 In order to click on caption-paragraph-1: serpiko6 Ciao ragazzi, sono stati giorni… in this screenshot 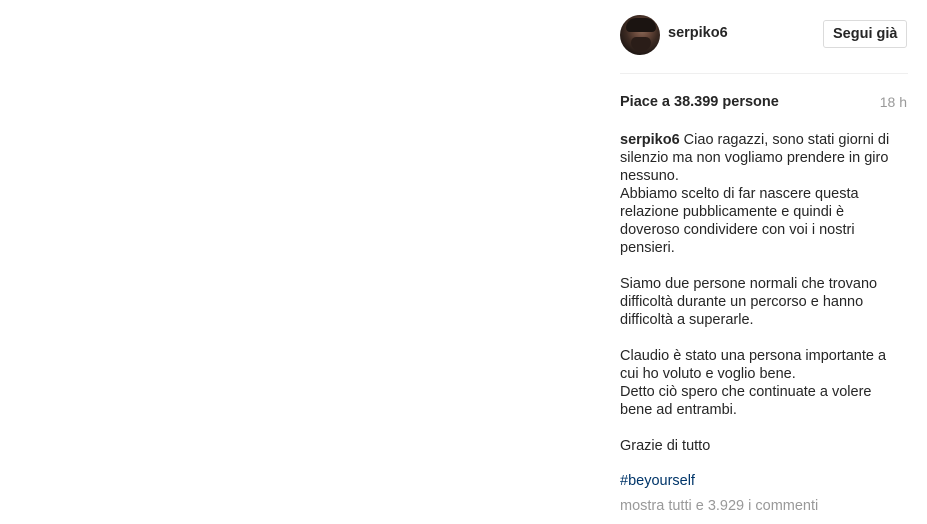, I will do `click(762, 158)`.